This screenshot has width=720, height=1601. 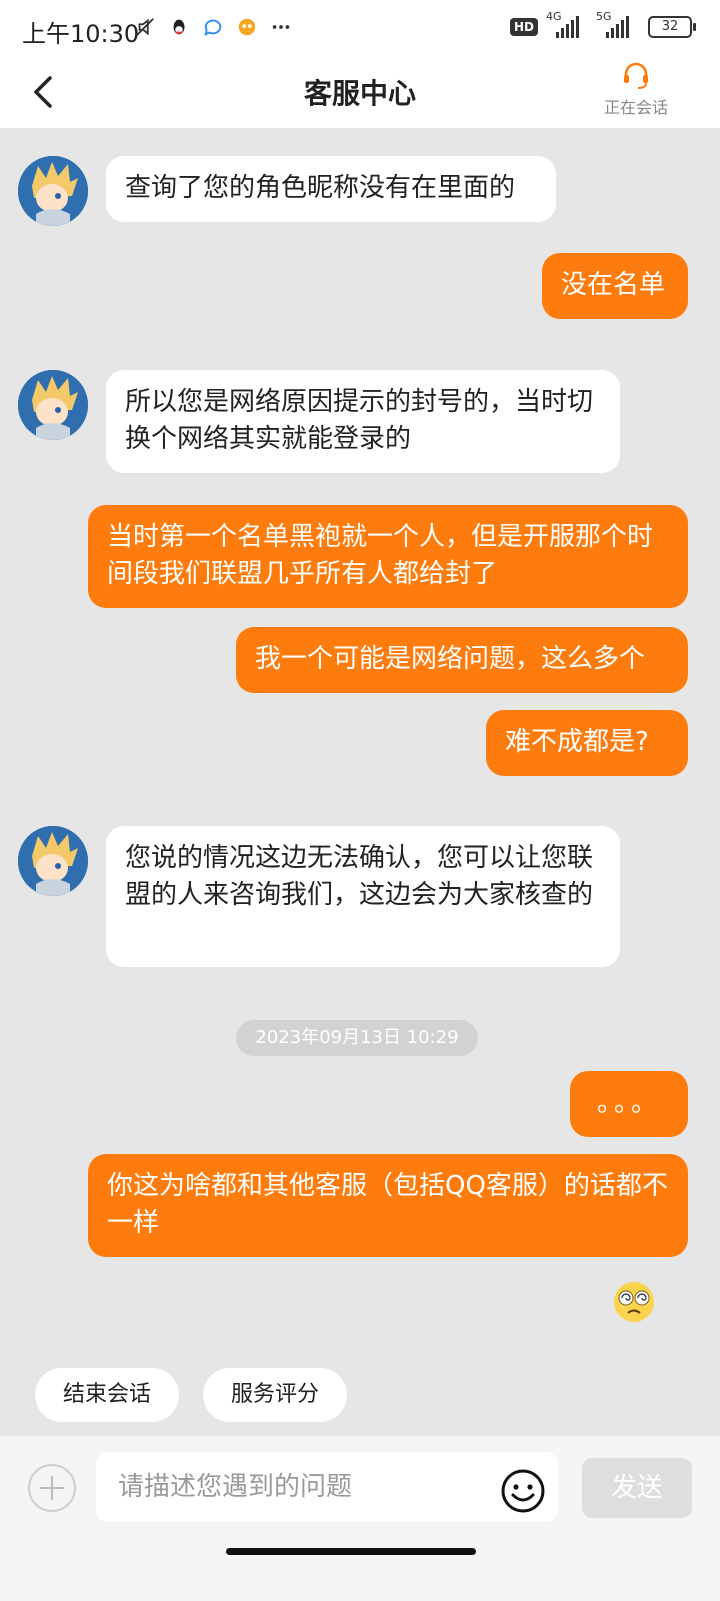 I want to click on game-app-icon, so click(x=247, y=27).